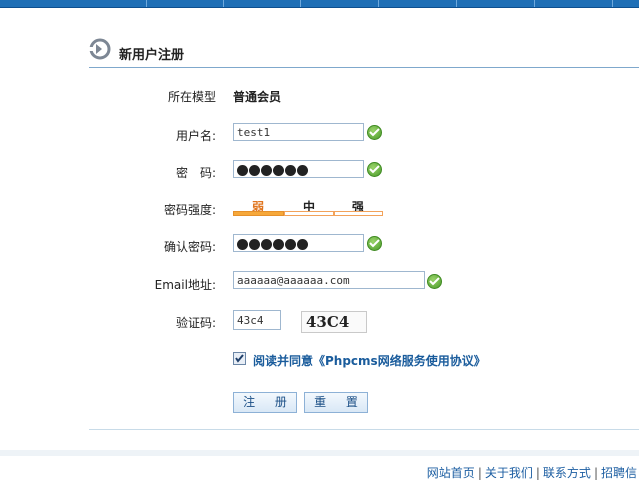 The width and height of the screenshot is (639, 481). What do you see at coordinates (189, 210) in the screenshot?
I see `strength-label: 密码强度:` at bounding box center [189, 210].